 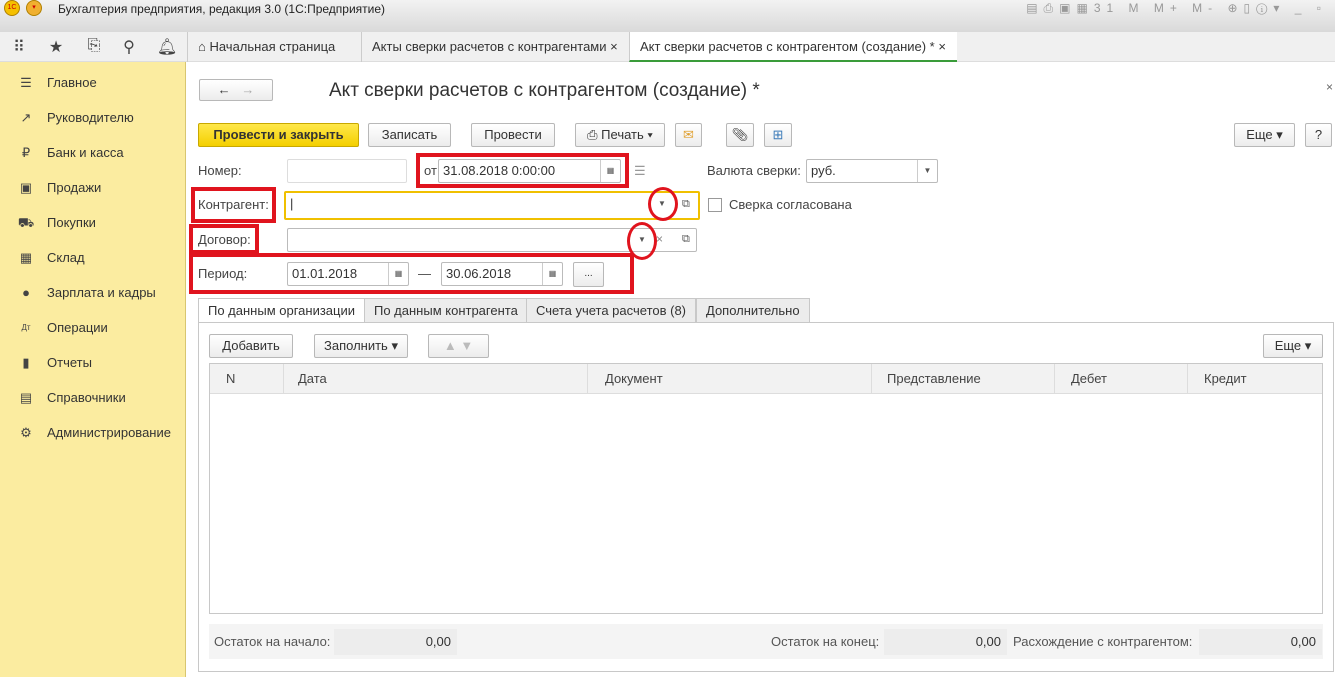 I want to click on column-representation: Представление, so click(x=967, y=379).